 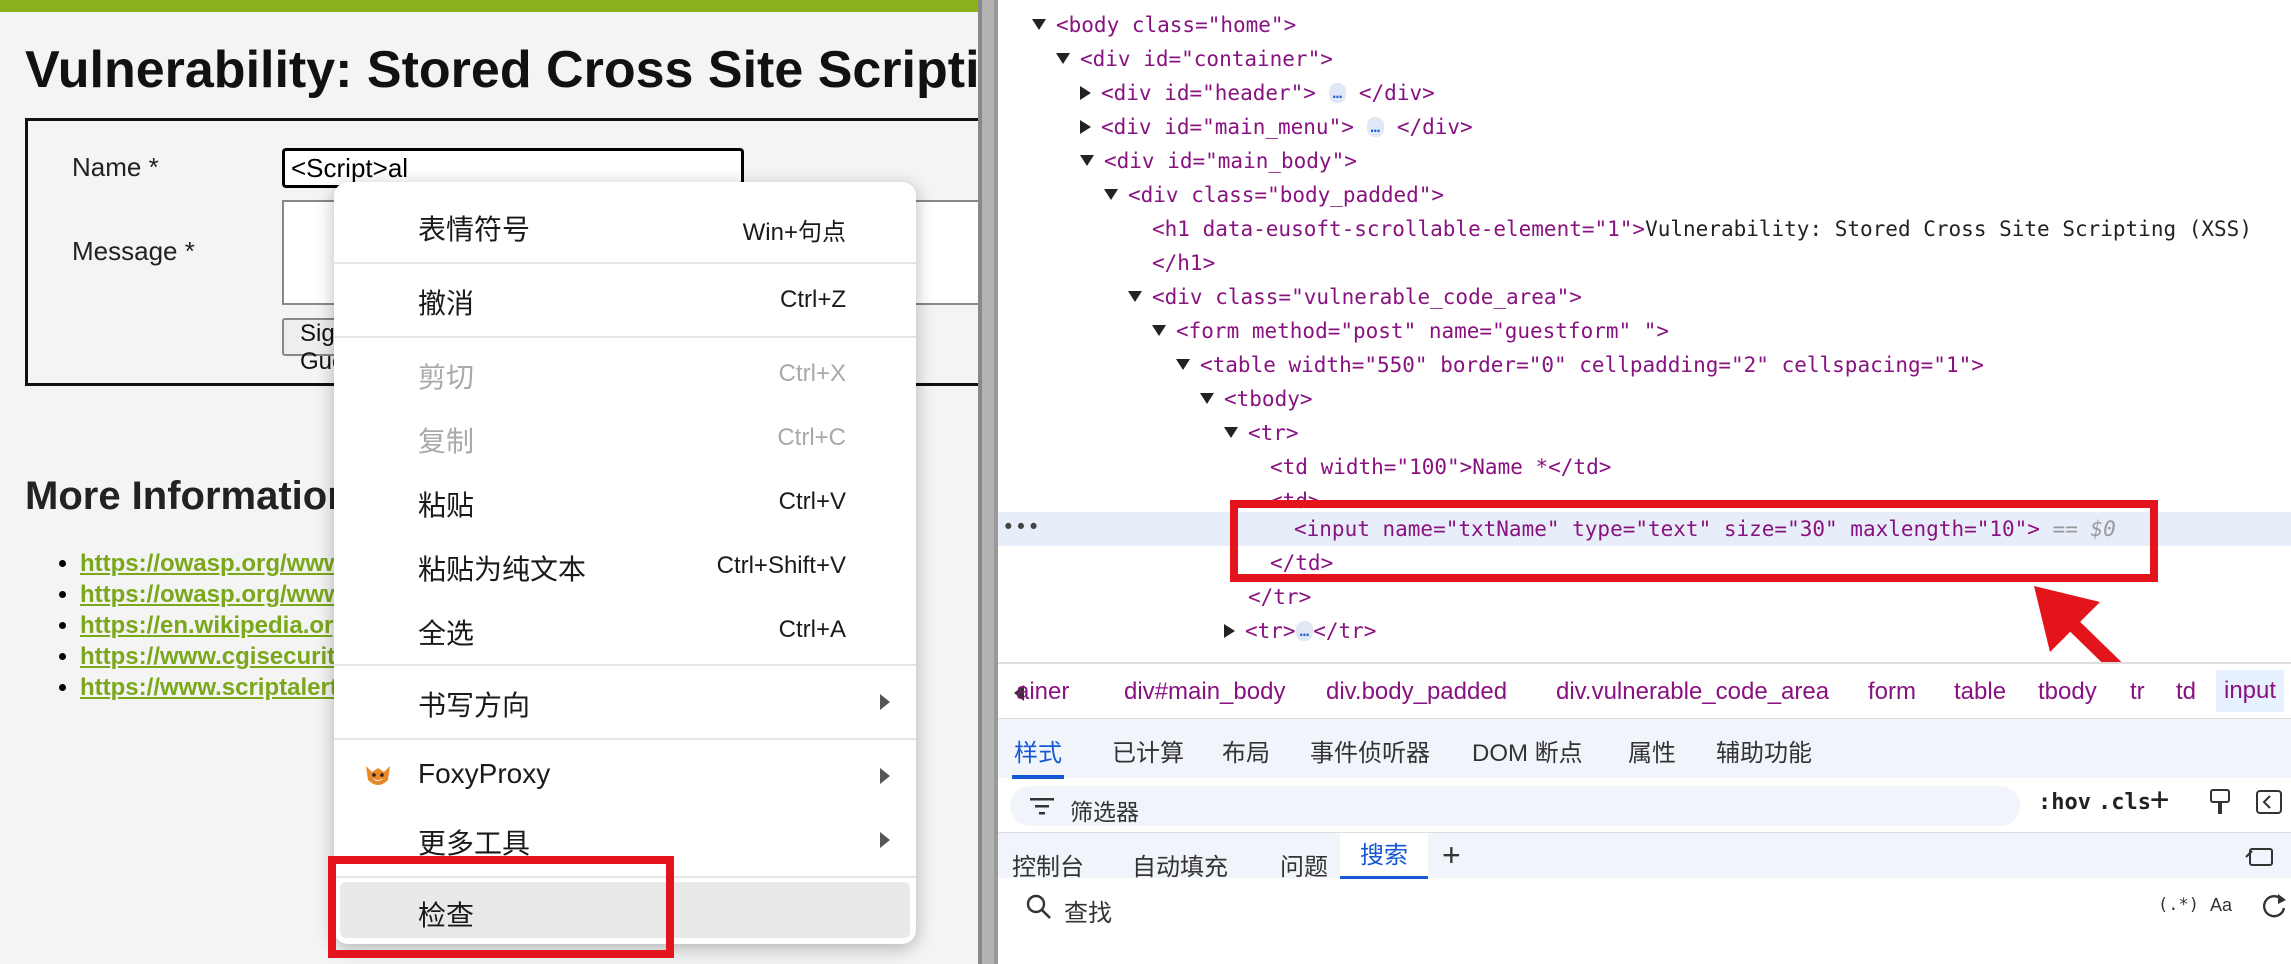 I want to click on dom-node-body-padded: <div class="body_padded">, so click(x=1274, y=195).